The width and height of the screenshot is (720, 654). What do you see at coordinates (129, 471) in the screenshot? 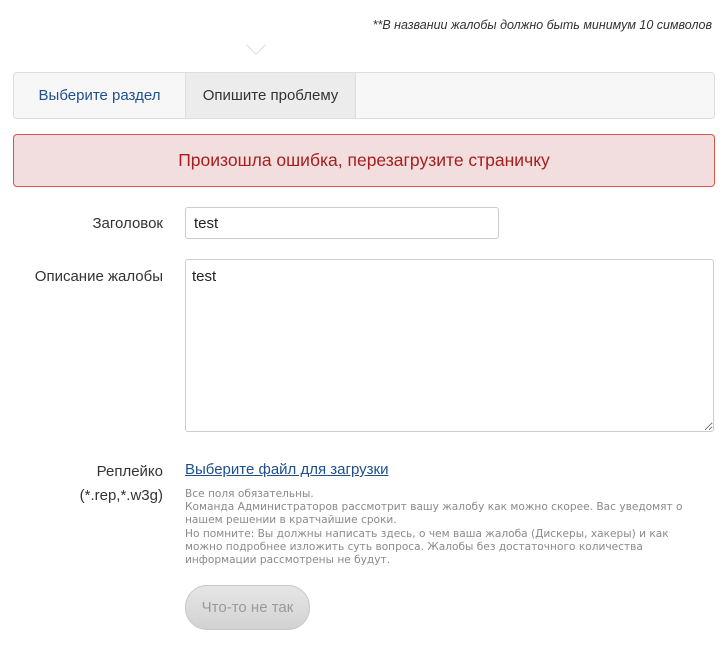
I see `replay-label-title: Реплейко` at bounding box center [129, 471].